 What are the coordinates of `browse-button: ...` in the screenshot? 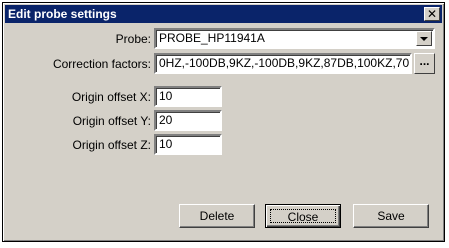 It's located at (424, 63).